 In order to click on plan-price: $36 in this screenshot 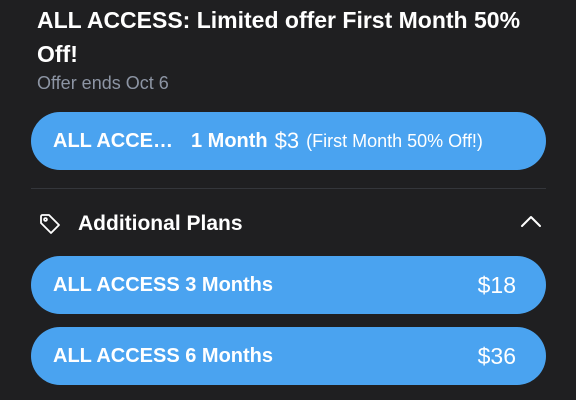, I will do `click(496, 355)`.